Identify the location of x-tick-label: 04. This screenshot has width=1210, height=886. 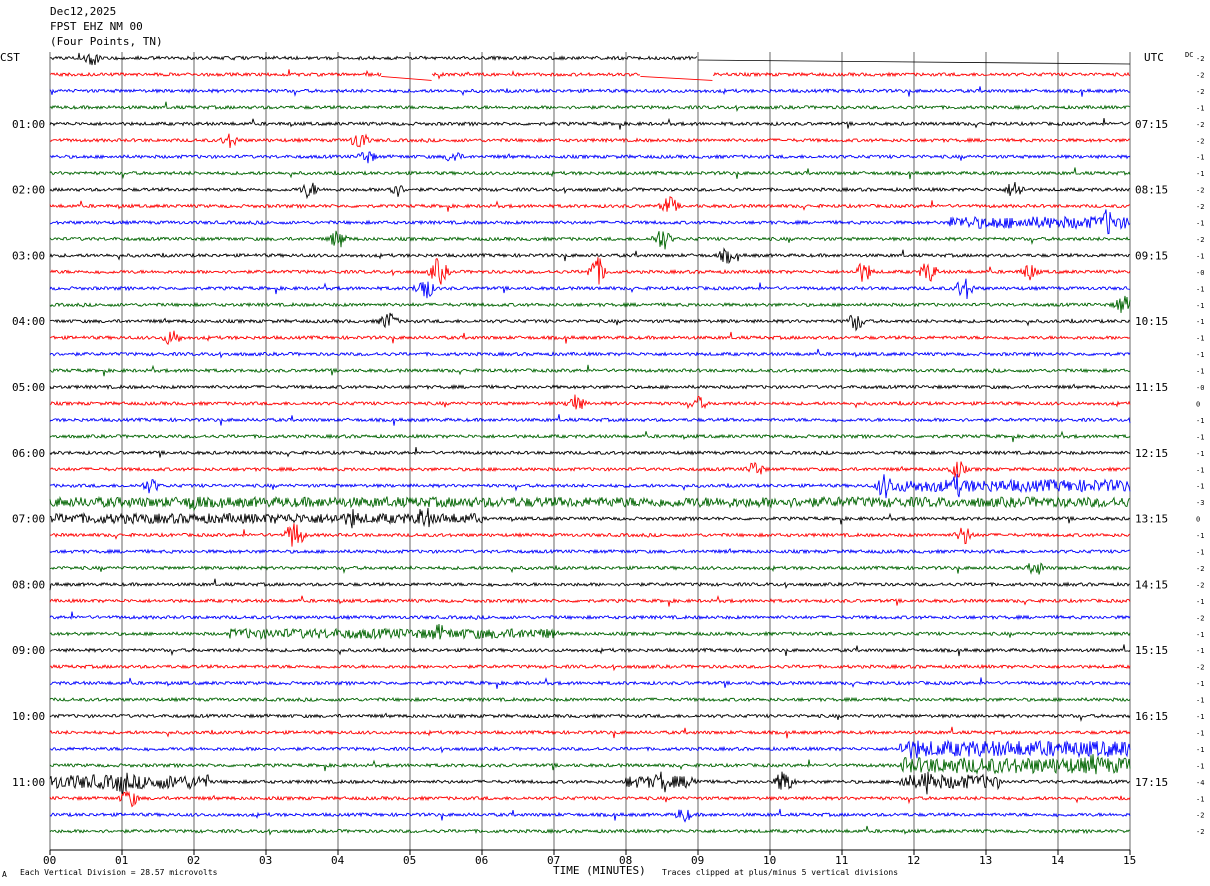
(338, 860).